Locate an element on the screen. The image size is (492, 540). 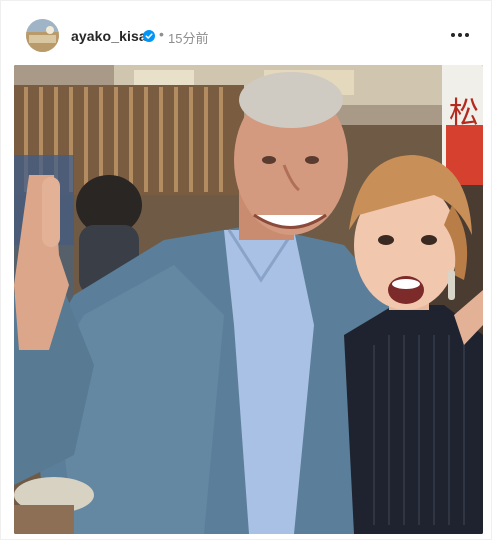
post-timestamp: 15分前 is located at coordinates (188, 37).